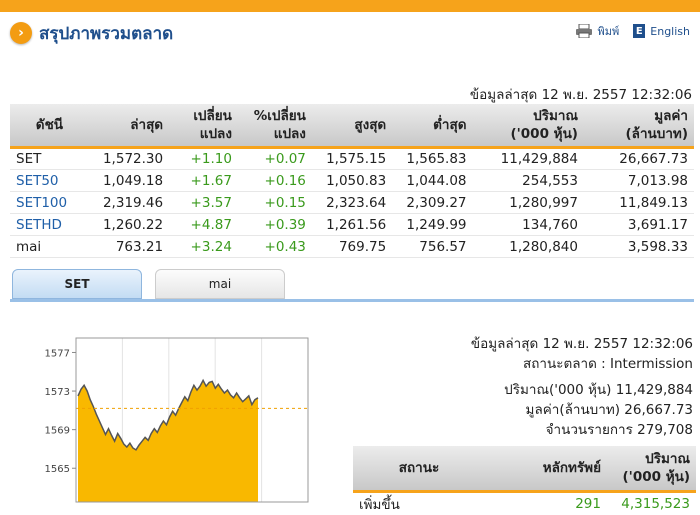 Image resolution: width=700 pixels, height=515 pixels. I want to click on trade-value: 3,691.17, so click(639, 225).